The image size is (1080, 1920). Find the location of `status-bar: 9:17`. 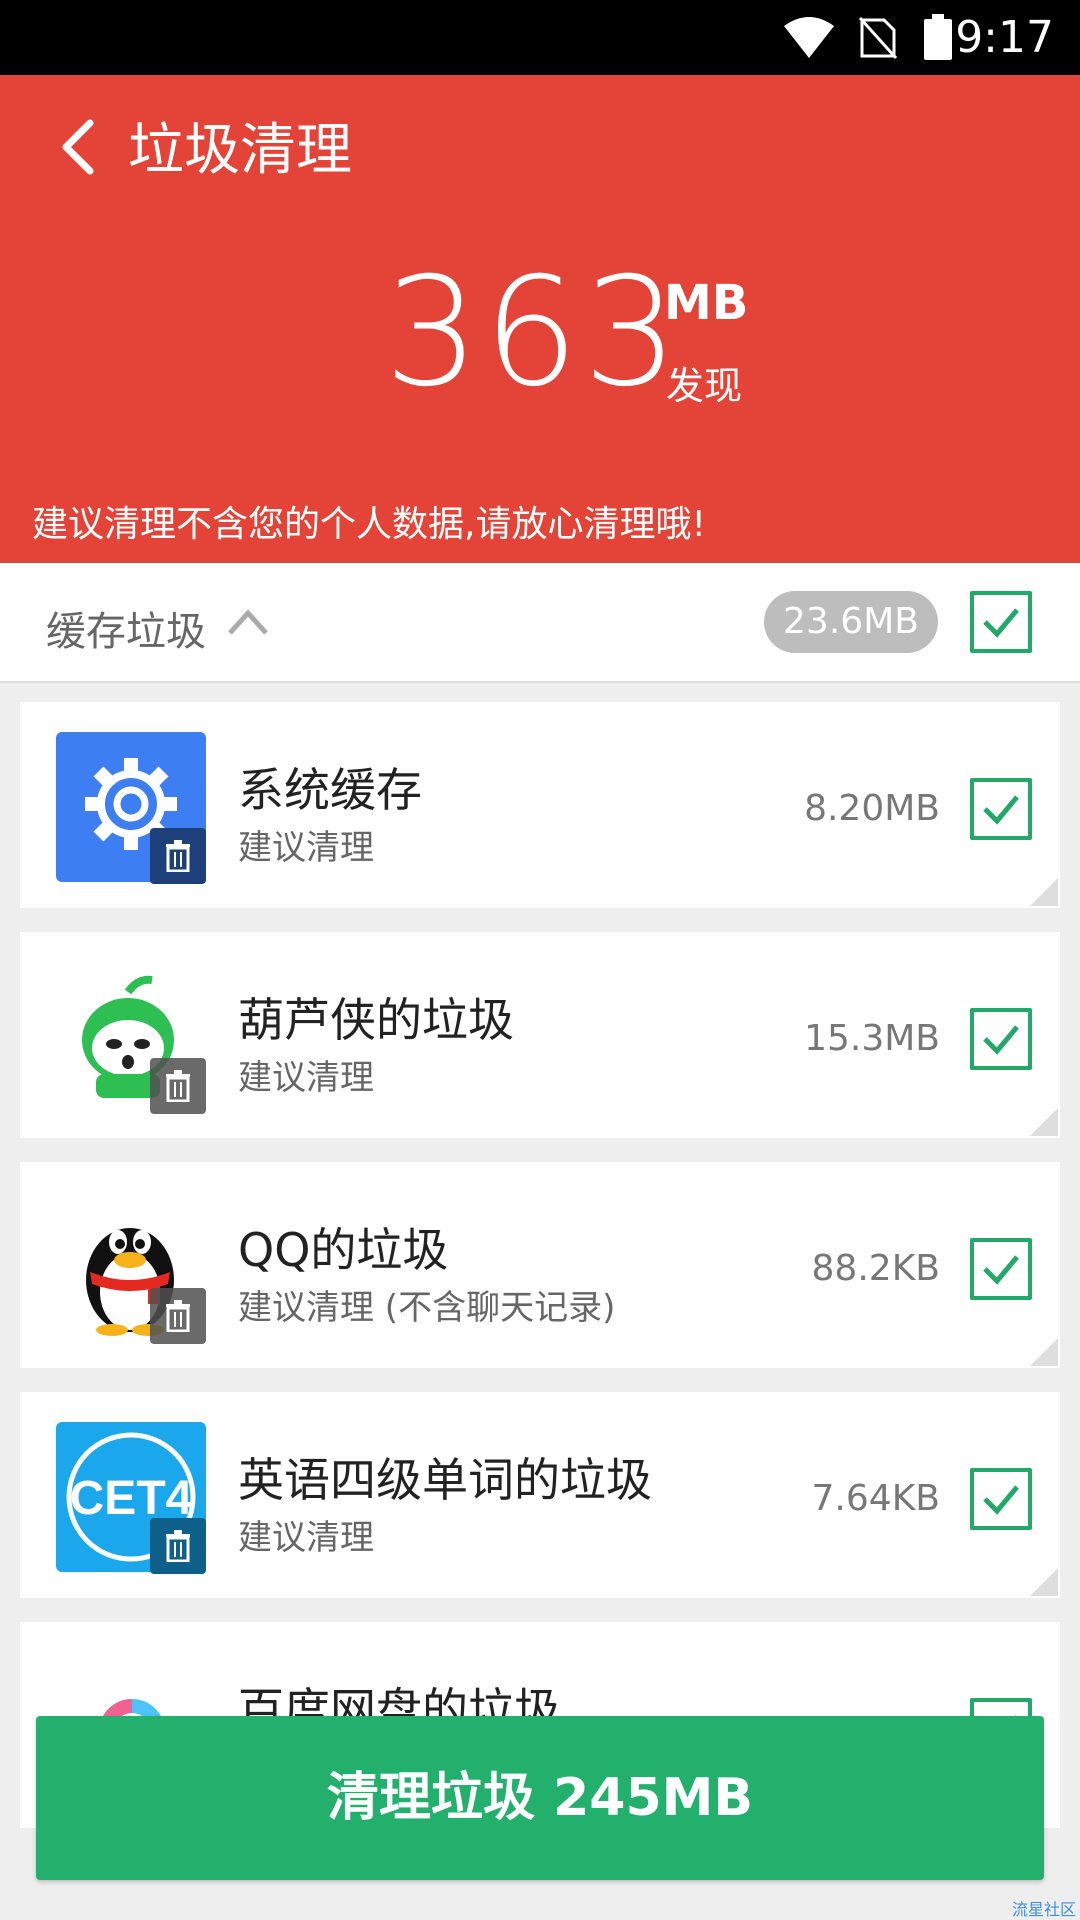

status-bar: 9:17 is located at coordinates (540, 37).